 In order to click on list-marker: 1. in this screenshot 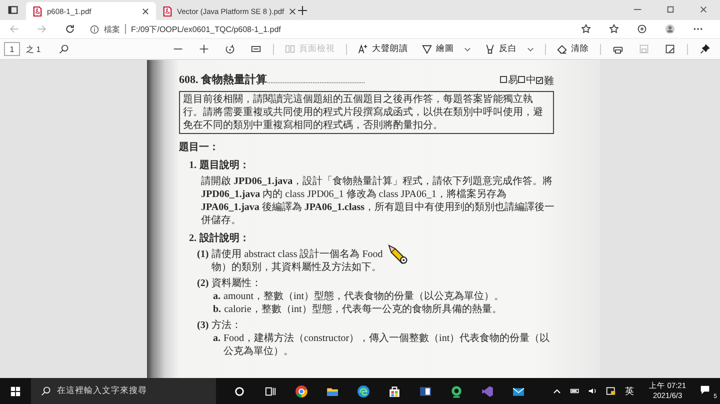, I will do `click(192, 165)`.